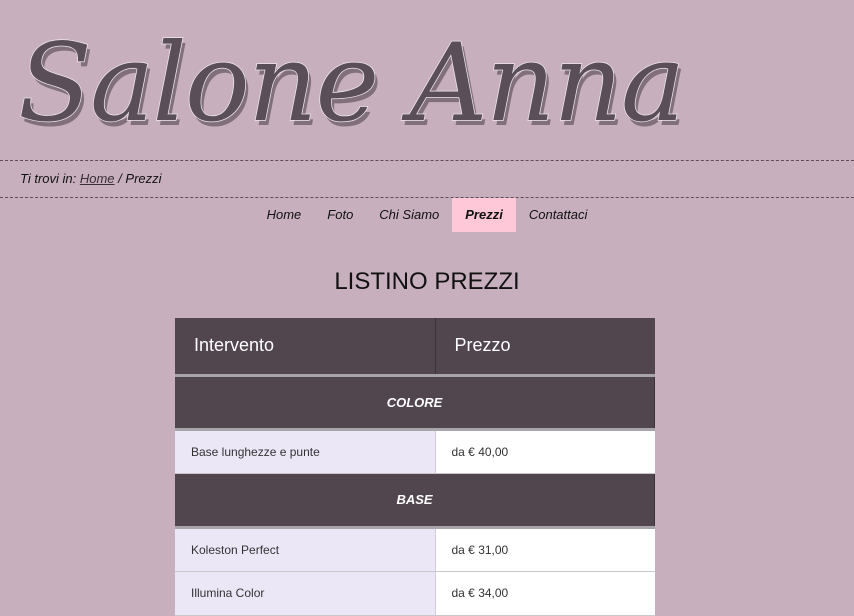  What do you see at coordinates (427, 281) in the screenshot?
I see `page-title: LISTINO PREZZI` at bounding box center [427, 281].